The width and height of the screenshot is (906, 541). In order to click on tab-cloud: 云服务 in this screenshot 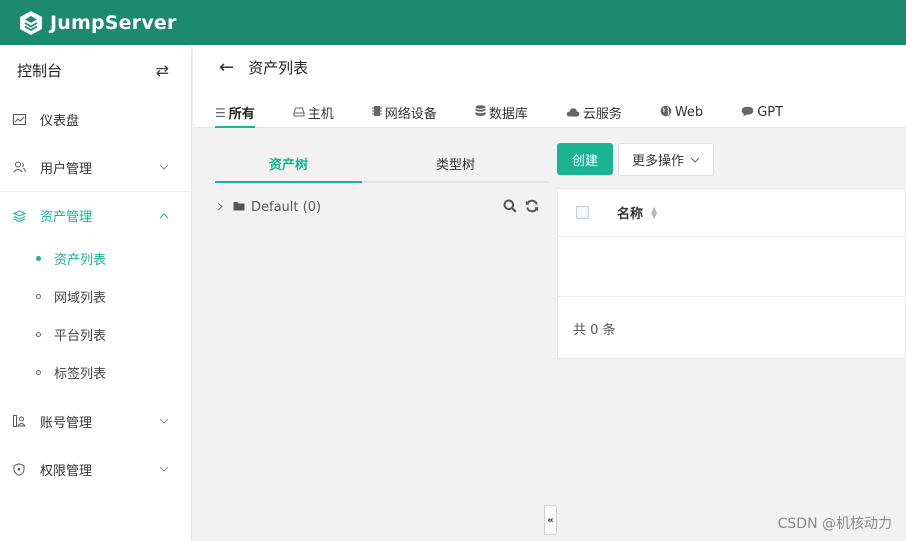, I will do `click(594, 112)`.